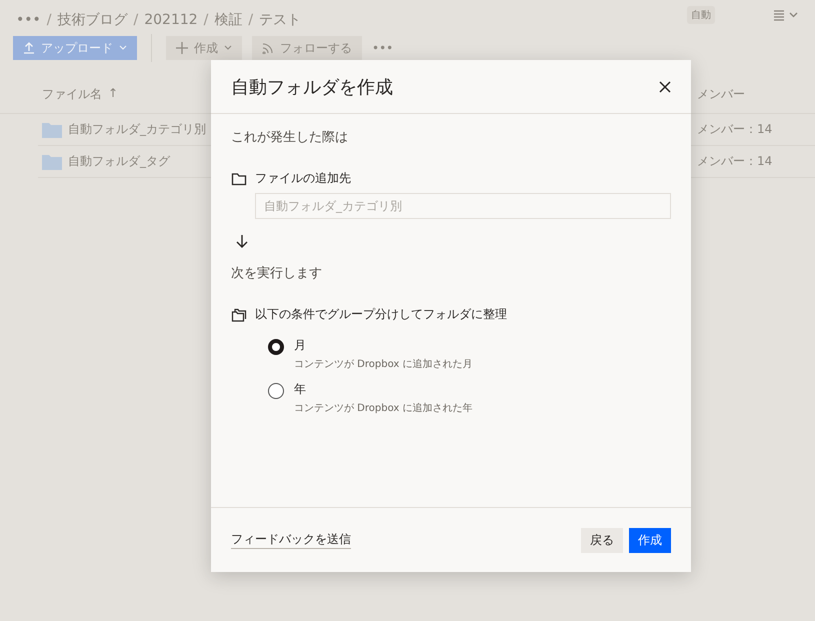 The image size is (815, 621). I want to click on auto-badge: 自動, so click(701, 15).